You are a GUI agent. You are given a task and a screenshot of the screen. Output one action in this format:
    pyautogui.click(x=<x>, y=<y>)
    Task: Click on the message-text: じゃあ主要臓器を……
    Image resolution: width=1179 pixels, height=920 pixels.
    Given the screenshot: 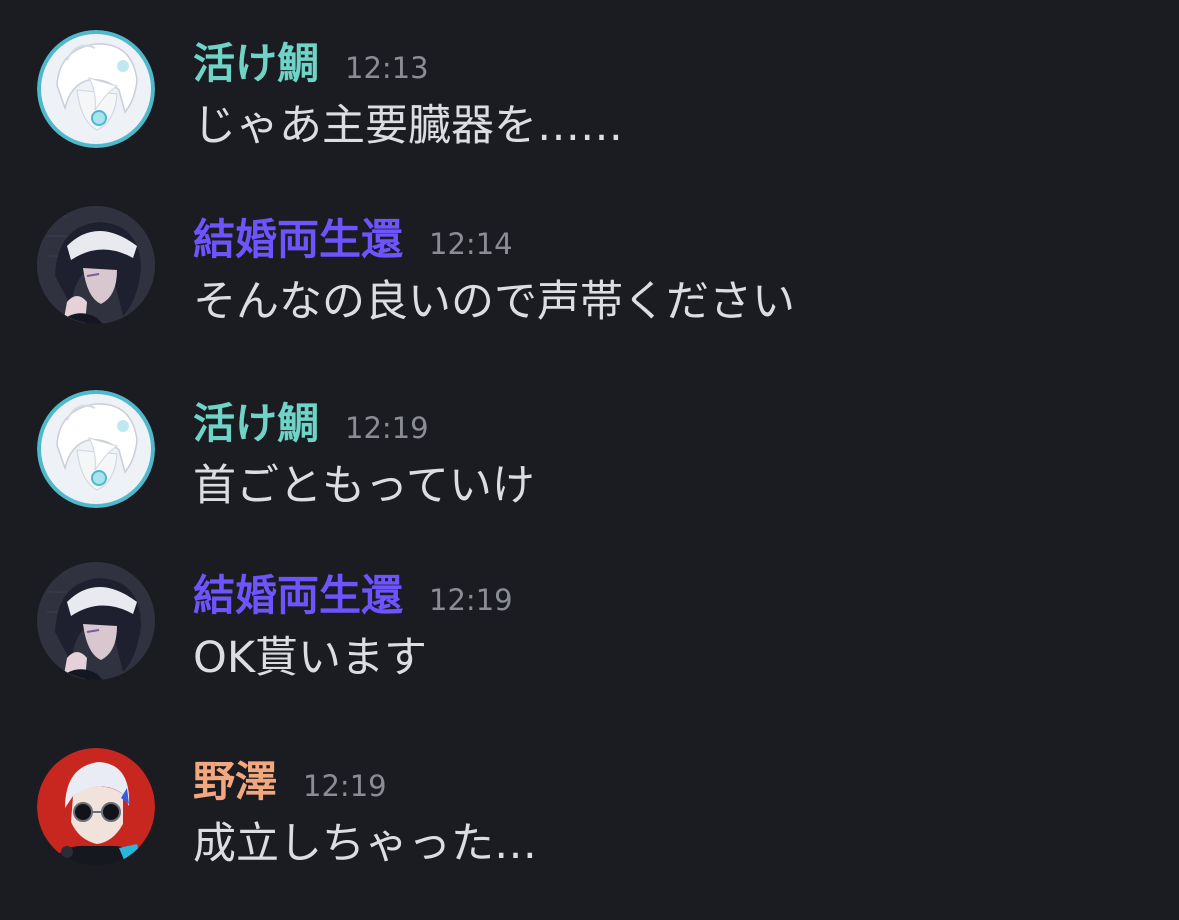 What is the action you would take?
    pyautogui.click(x=408, y=126)
    